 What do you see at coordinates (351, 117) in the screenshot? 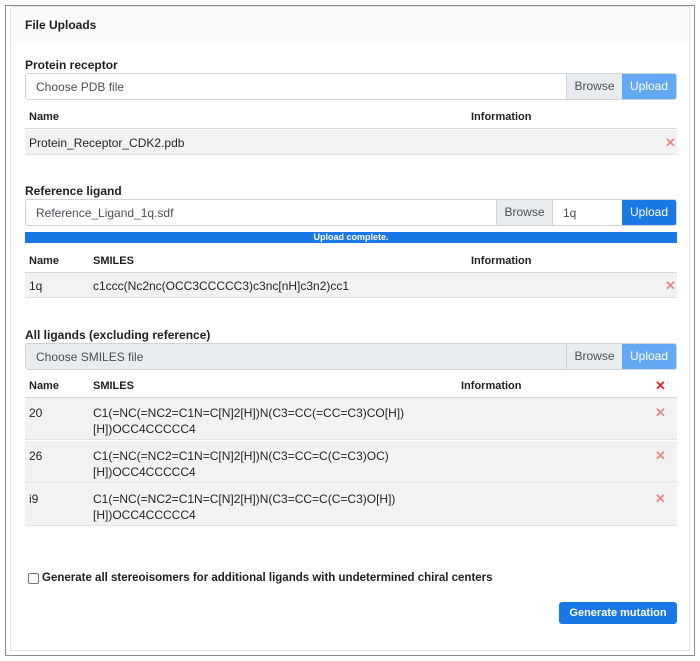
I see `protein-table-header: Name Information` at bounding box center [351, 117].